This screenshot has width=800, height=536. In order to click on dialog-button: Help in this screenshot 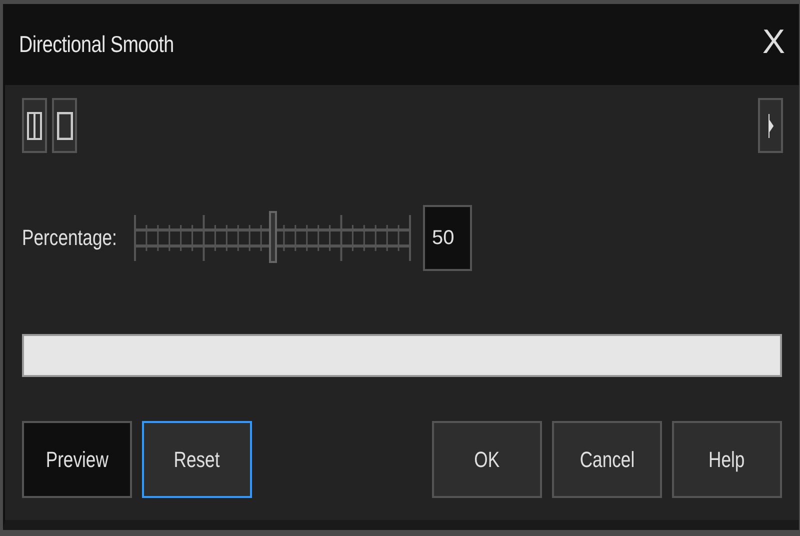, I will do `click(727, 459)`.